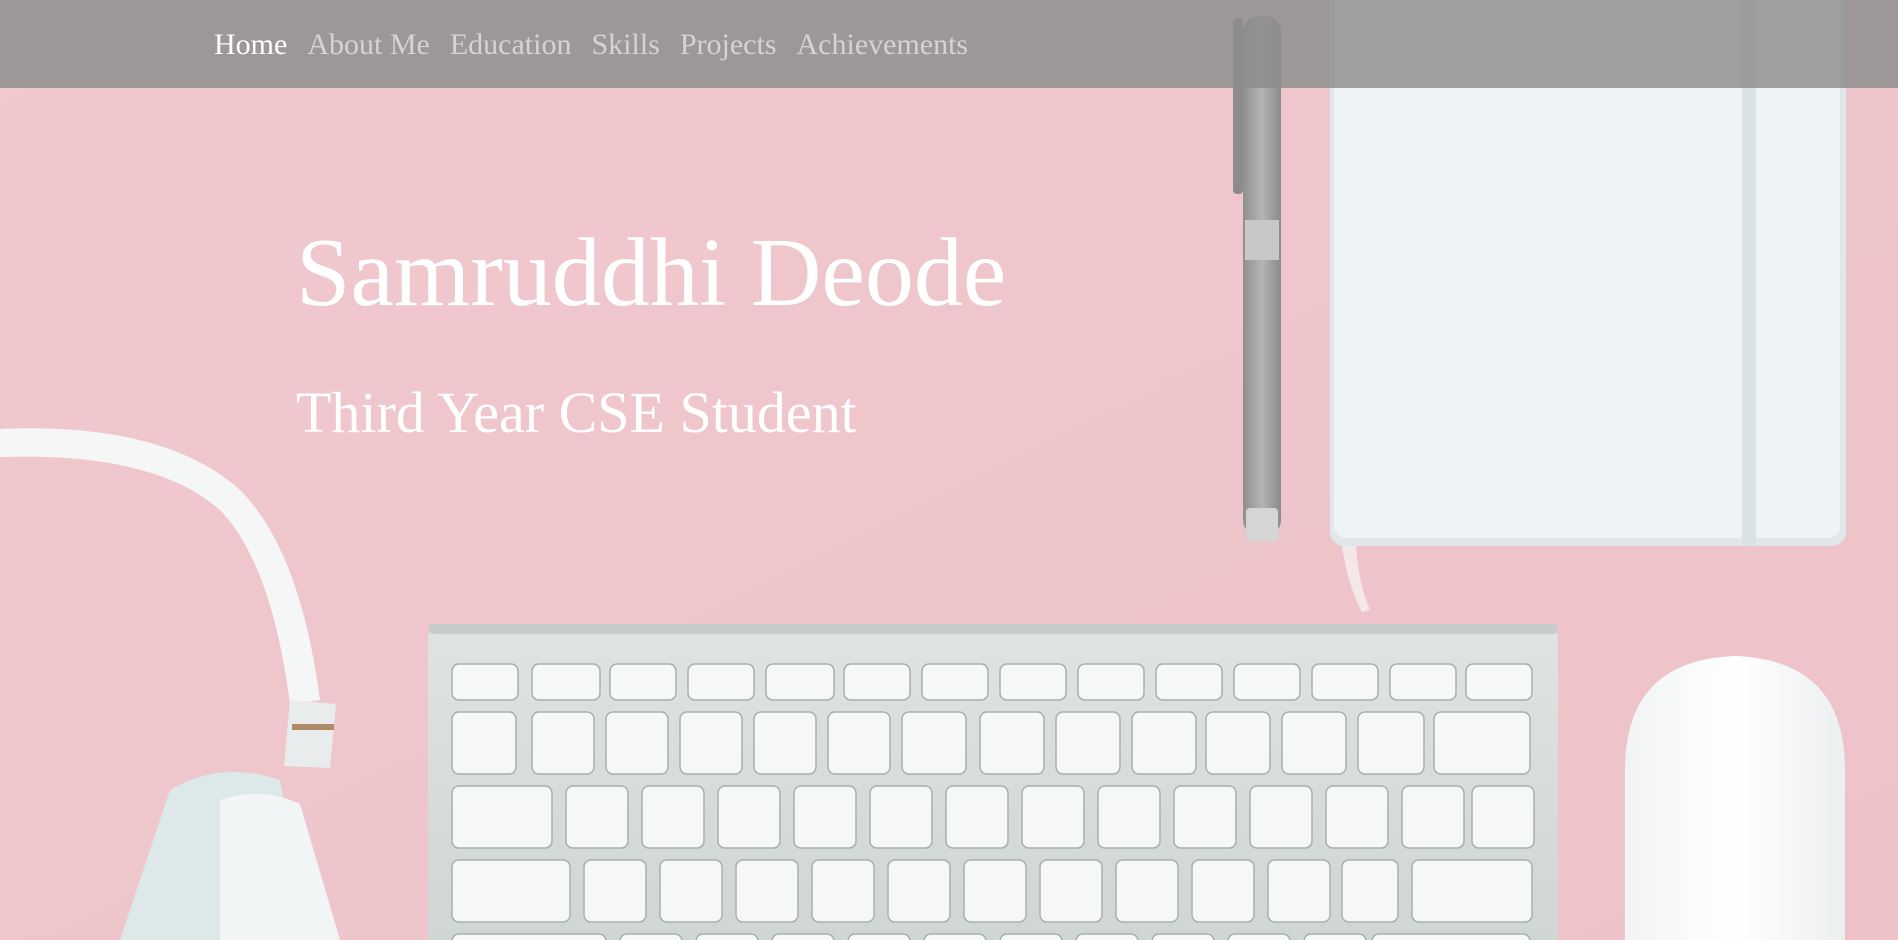 The image size is (1898, 940). What do you see at coordinates (883, 44) in the screenshot?
I see `nav-link-achievements: Achievements` at bounding box center [883, 44].